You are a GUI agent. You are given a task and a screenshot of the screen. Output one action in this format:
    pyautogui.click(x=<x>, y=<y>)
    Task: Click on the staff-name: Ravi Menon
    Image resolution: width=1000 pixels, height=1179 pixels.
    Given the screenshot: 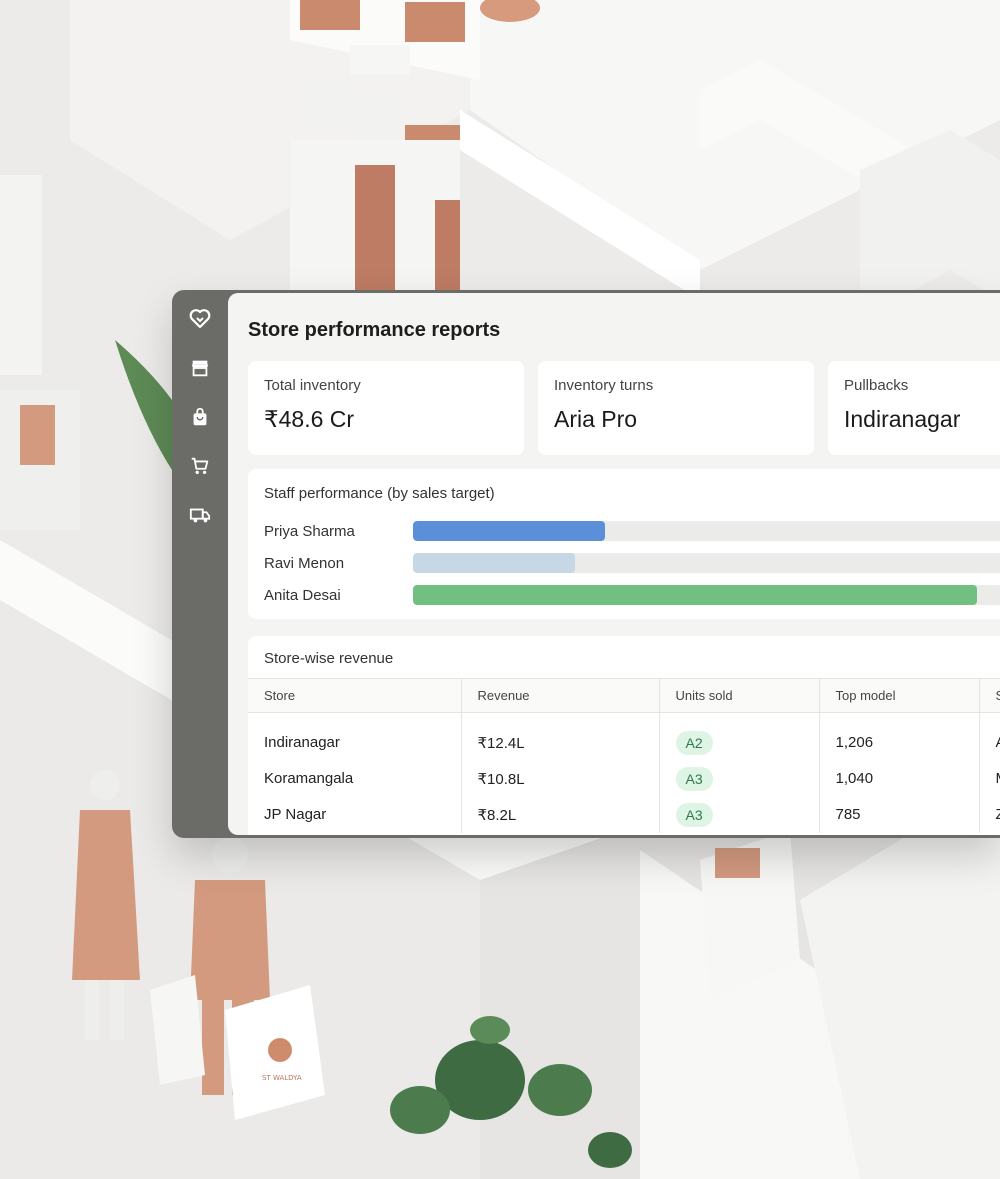 What is the action you would take?
    pyautogui.click(x=304, y=563)
    